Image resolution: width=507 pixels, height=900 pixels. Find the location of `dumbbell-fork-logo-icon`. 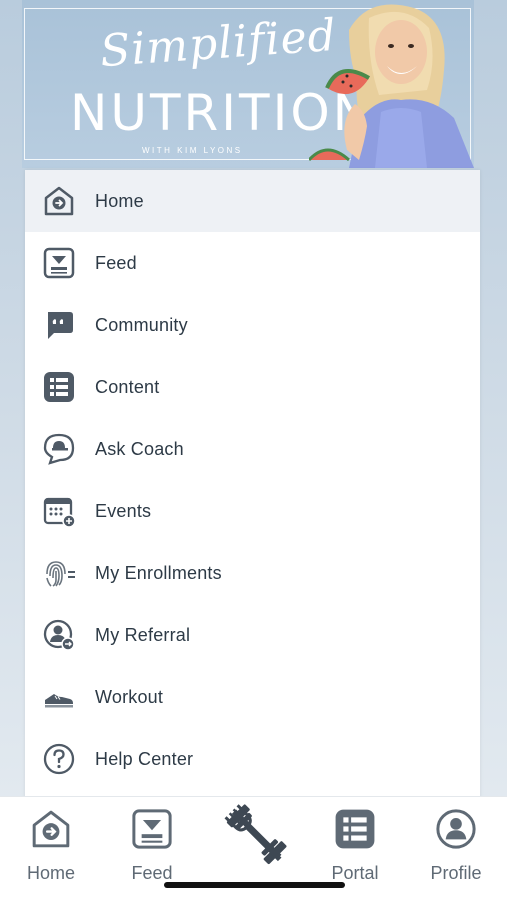

dumbbell-fork-logo-icon is located at coordinates (256, 835).